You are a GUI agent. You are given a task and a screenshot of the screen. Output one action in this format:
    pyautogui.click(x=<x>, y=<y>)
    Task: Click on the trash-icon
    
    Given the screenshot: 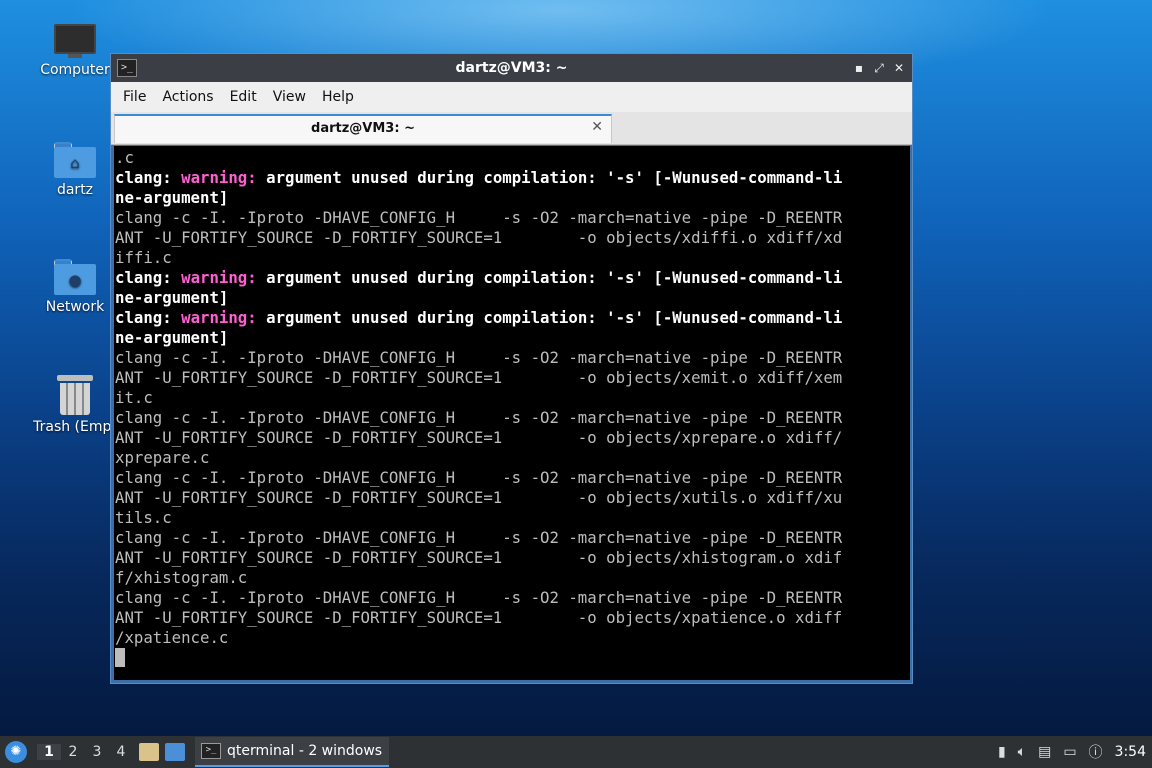 What is the action you would take?
    pyautogui.click(x=75, y=395)
    